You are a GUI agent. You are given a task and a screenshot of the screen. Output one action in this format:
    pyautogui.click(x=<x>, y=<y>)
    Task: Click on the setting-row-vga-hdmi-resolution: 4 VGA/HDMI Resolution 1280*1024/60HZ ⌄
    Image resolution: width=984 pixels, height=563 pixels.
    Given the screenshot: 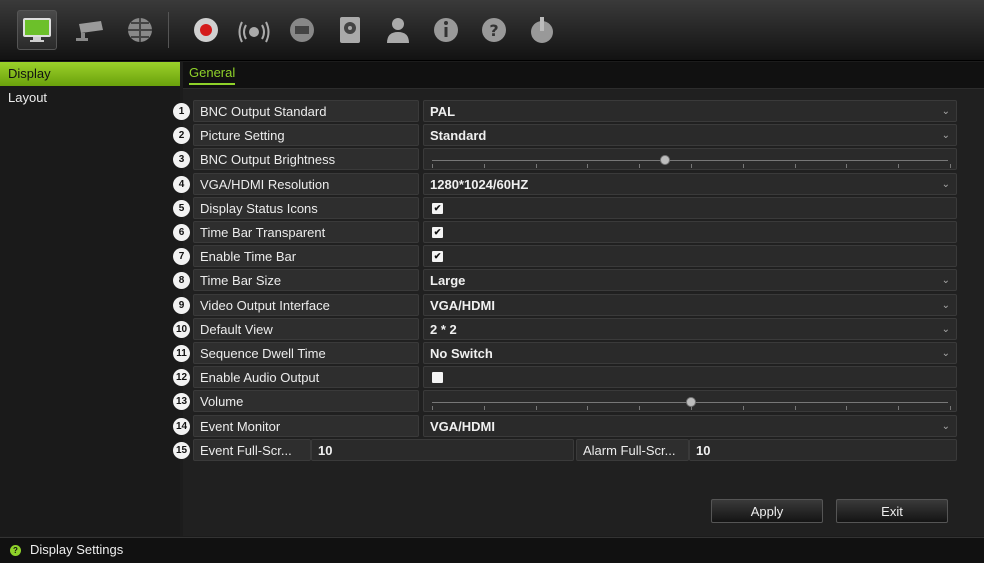 What is the action you would take?
    pyautogui.click(x=578, y=185)
    